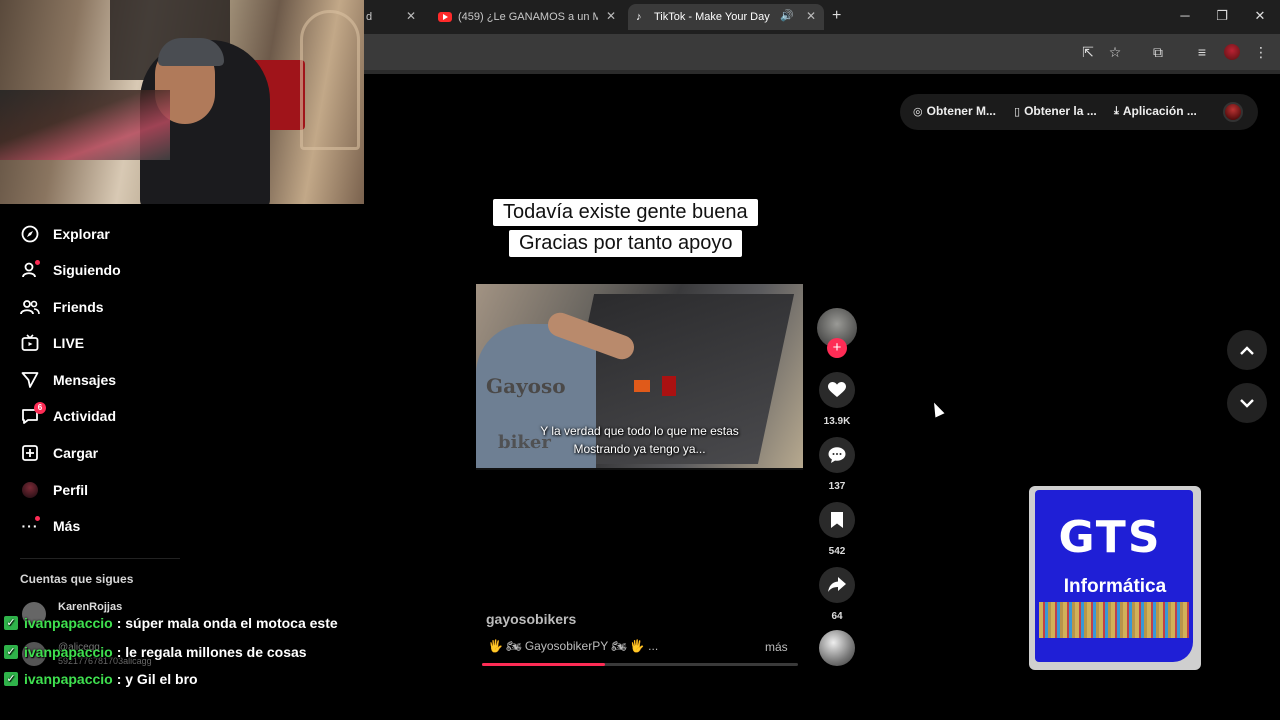  I want to click on share-button, so click(837, 585).